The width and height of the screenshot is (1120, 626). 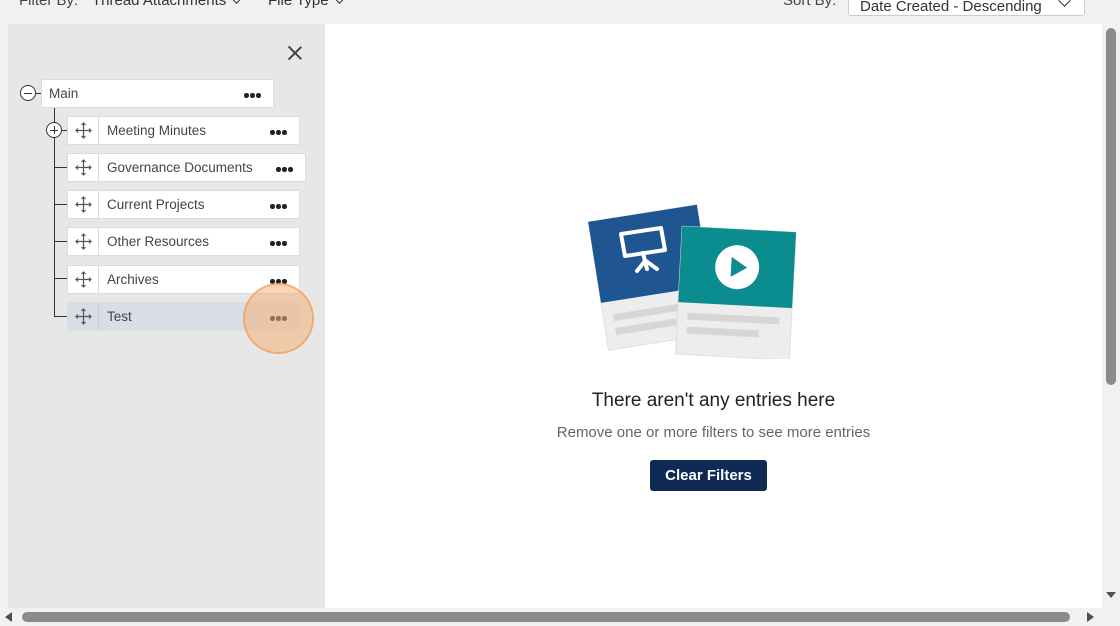 I want to click on vertical-scrollbar, so click(x=1111, y=316).